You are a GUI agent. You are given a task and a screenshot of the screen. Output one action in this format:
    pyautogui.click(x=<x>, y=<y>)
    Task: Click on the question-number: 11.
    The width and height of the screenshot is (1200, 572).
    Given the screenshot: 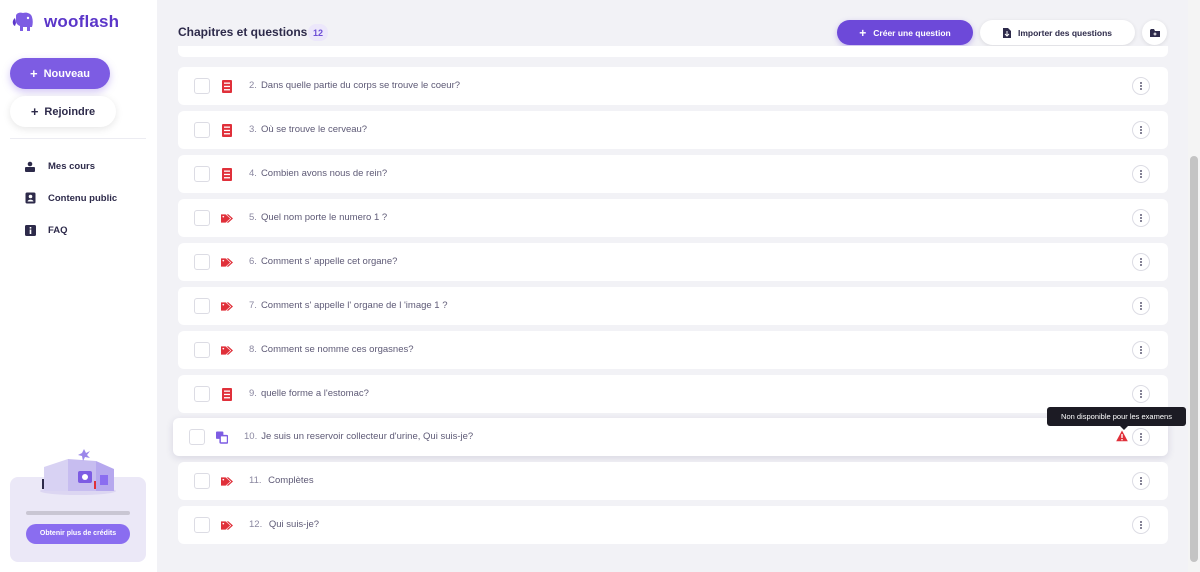 What is the action you would take?
    pyautogui.click(x=255, y=480)
    